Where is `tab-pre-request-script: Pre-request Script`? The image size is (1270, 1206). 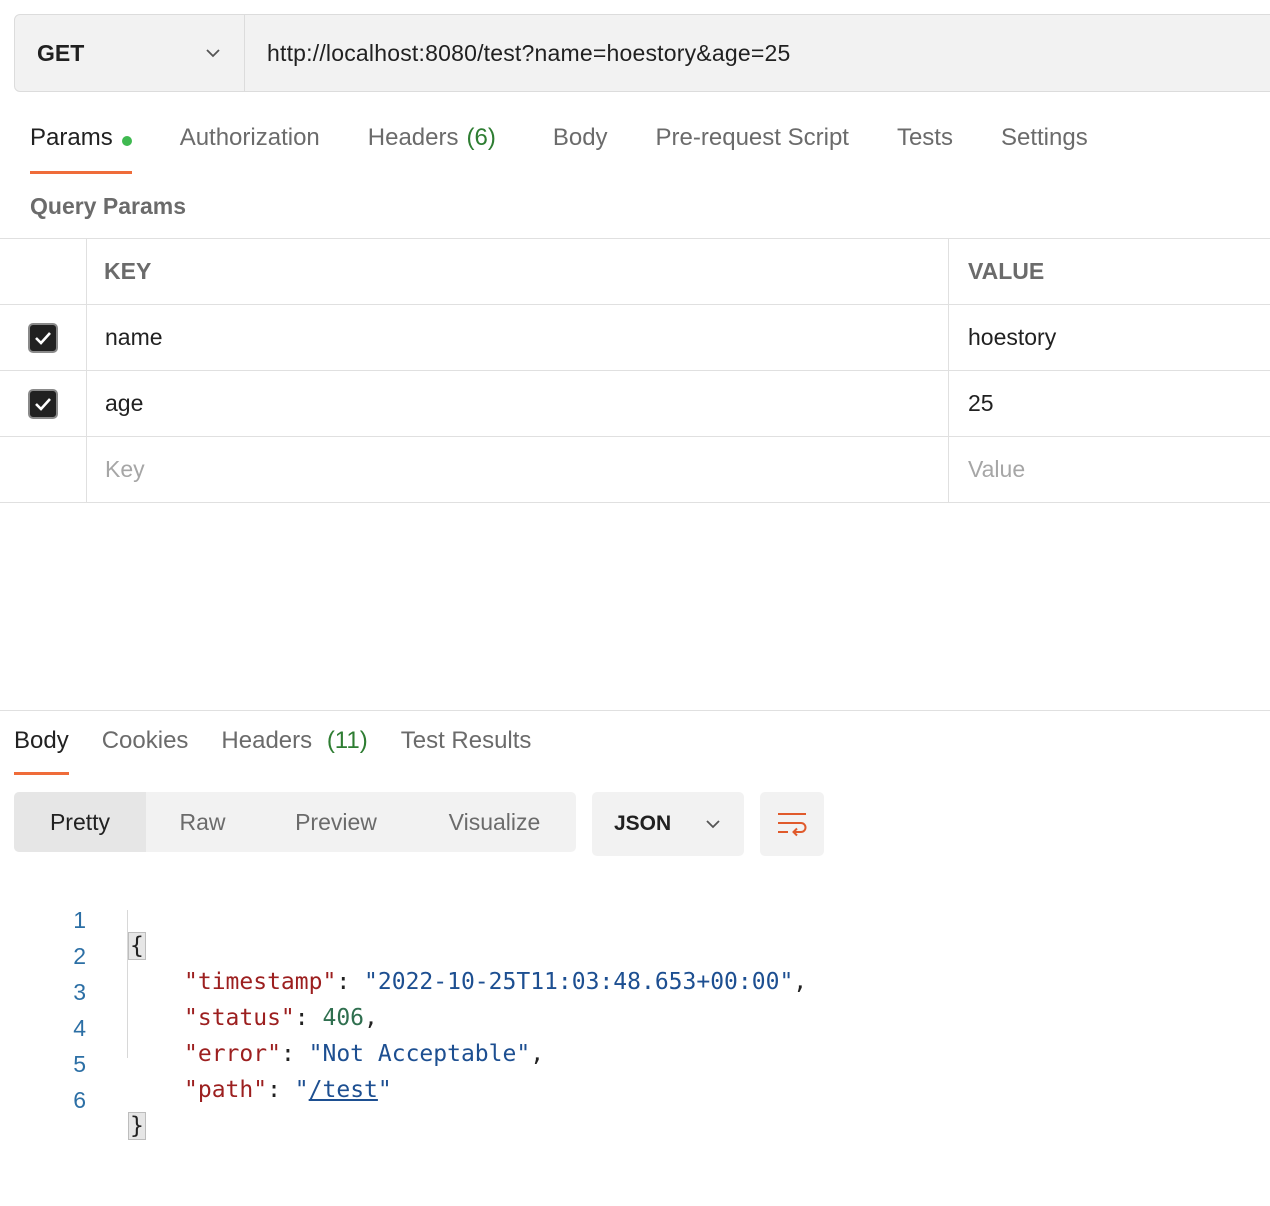
tab-pre-request-script: Pre-request Script is located at coordinates (752, 149).